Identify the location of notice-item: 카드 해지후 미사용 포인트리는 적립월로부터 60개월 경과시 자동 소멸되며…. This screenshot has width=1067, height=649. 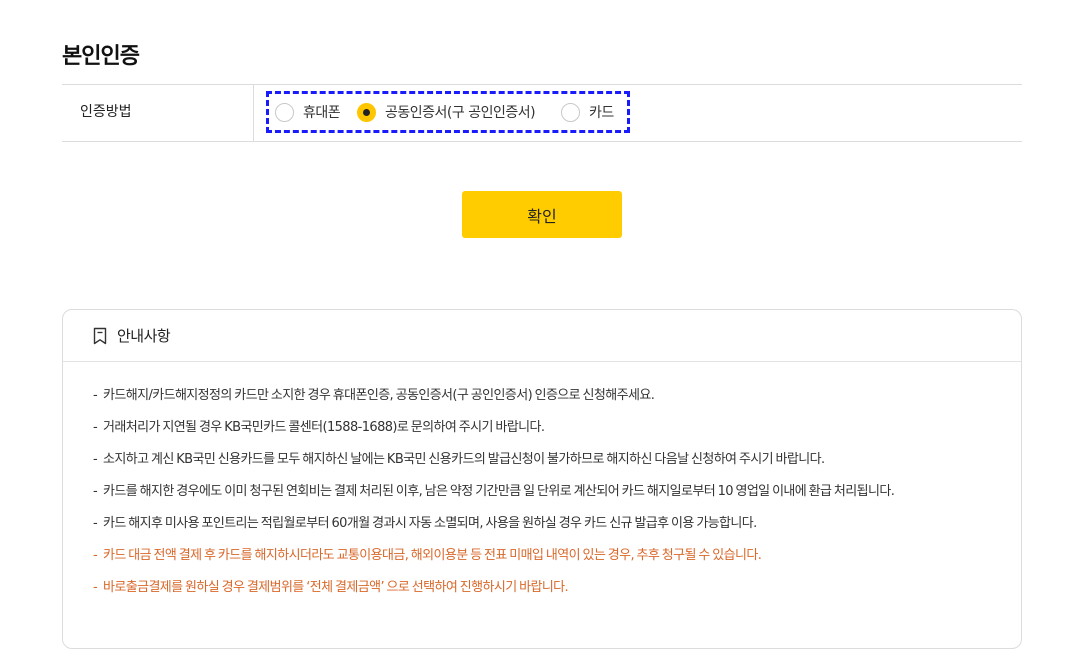
(543, 523).